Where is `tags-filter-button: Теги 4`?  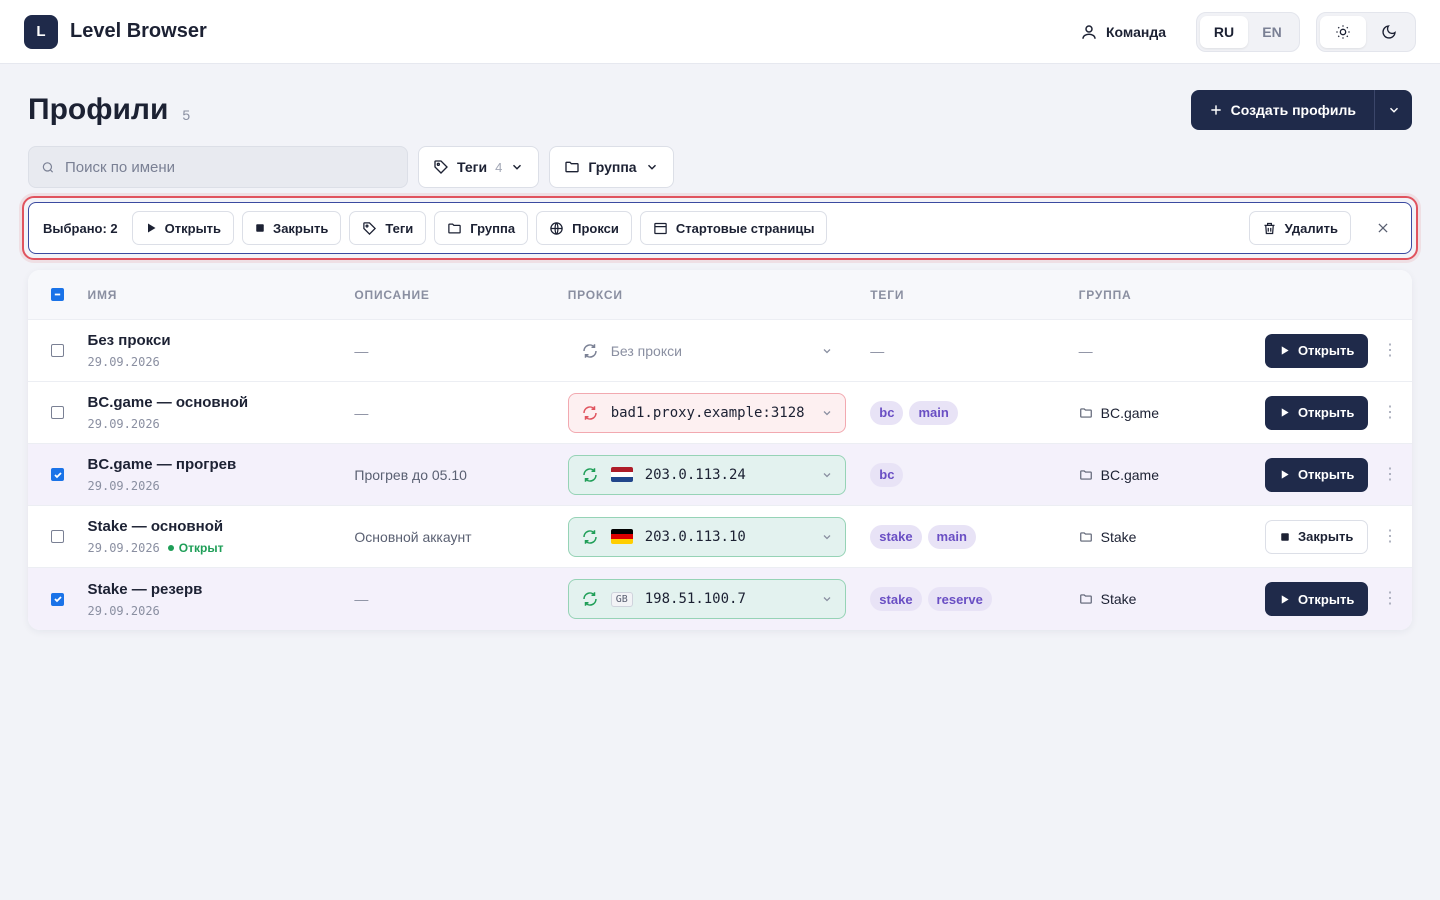
tags-filter-button: Теги 4 is located at coordinates (479, 167).